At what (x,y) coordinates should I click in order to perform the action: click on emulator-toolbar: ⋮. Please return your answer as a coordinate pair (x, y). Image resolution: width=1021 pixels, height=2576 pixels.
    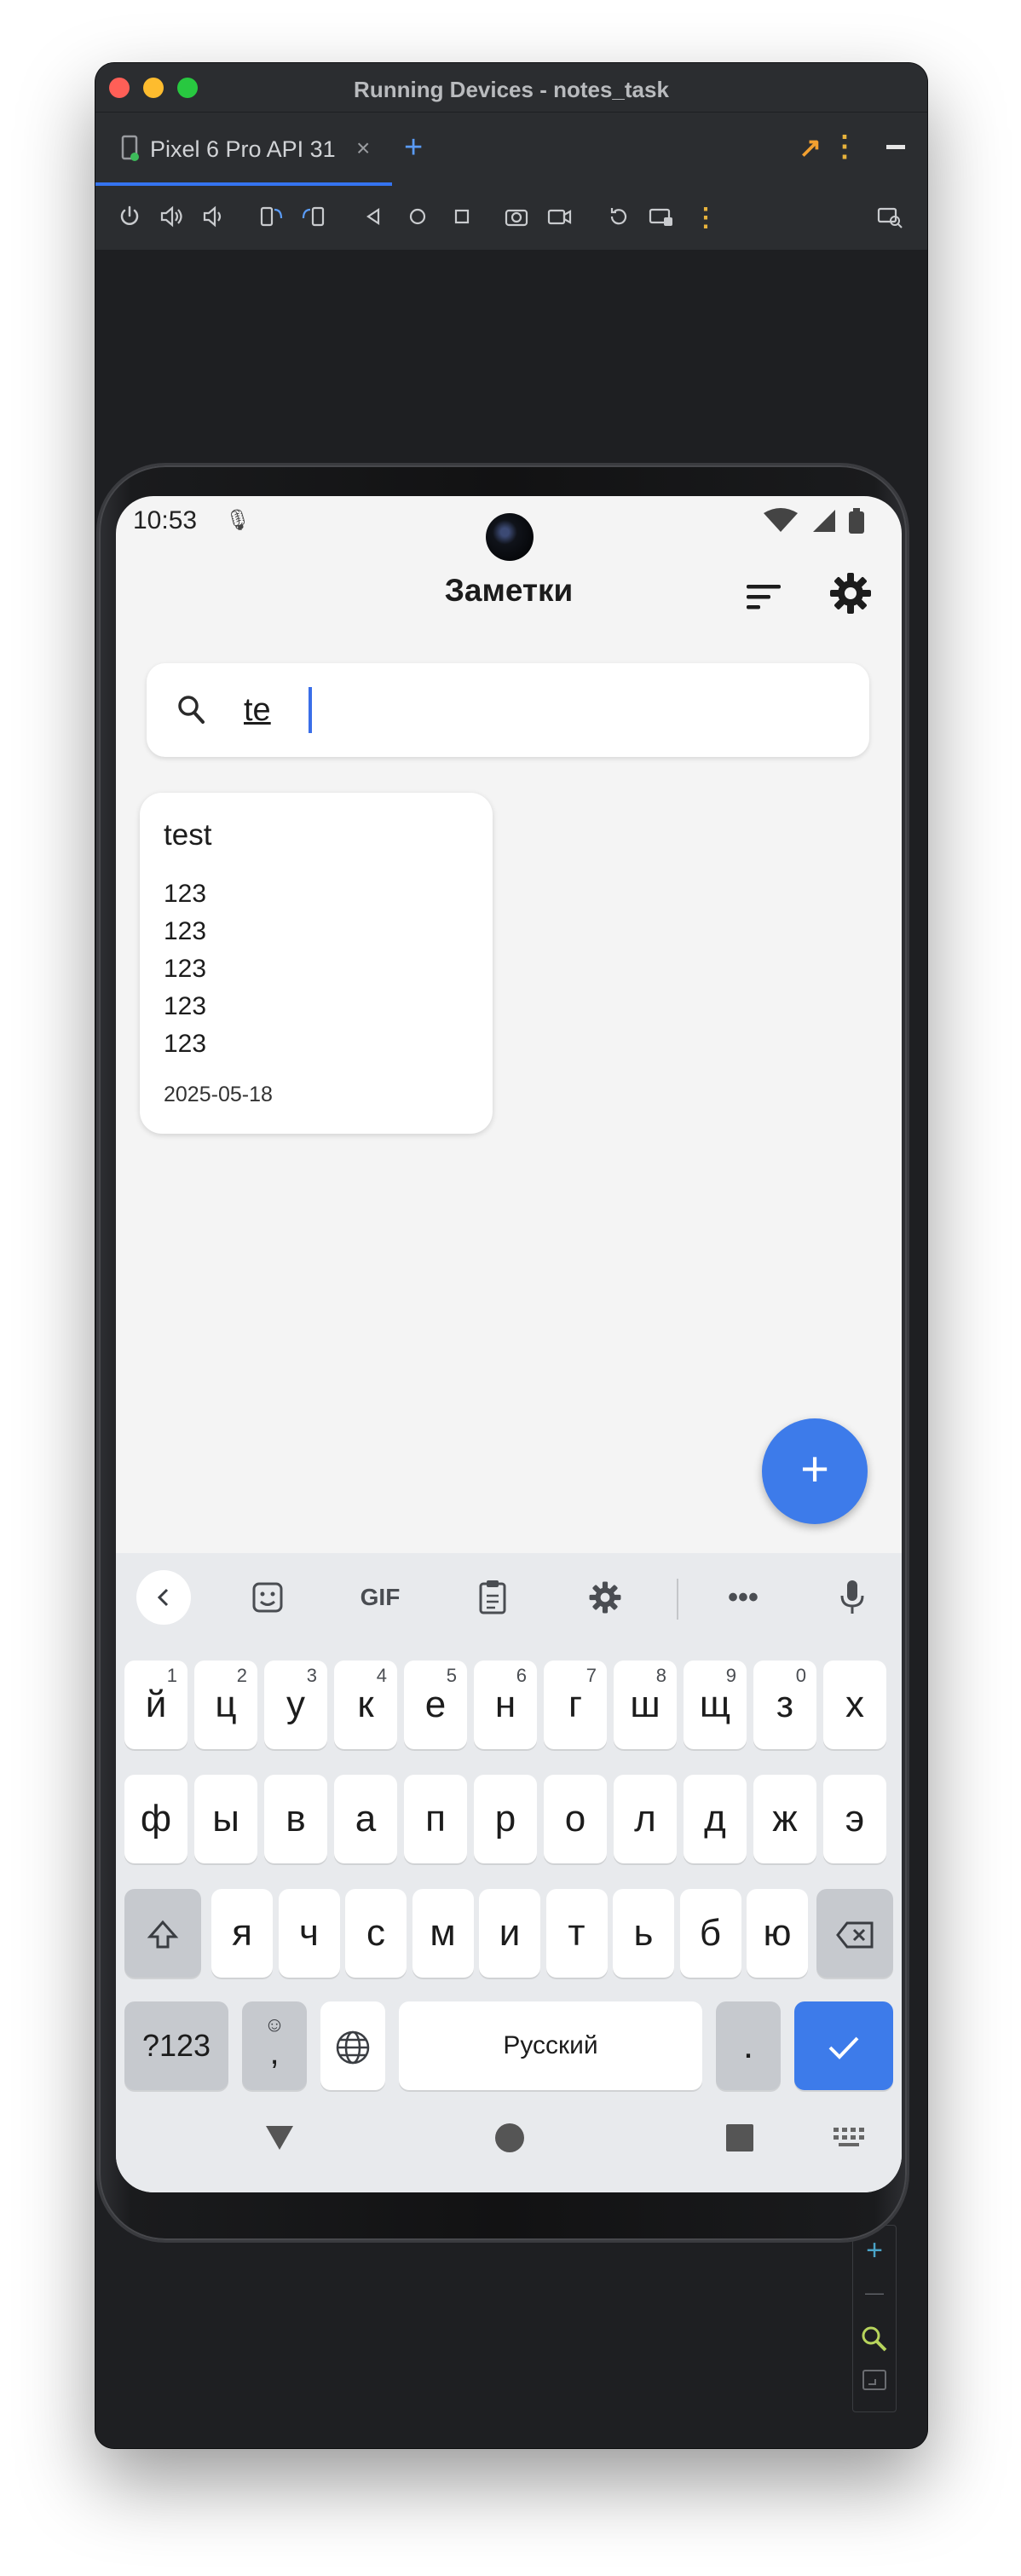
    Looking at the image, I should click on (511, 218).